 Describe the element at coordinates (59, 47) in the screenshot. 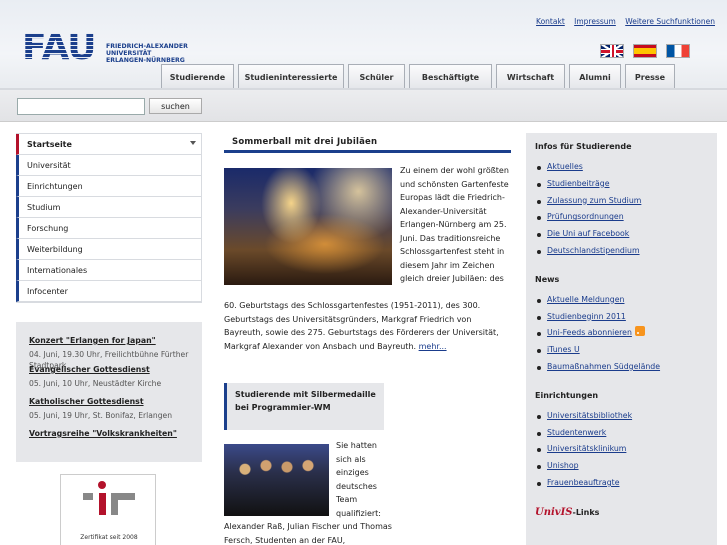

I see `logo-letters: FAU` at that location.